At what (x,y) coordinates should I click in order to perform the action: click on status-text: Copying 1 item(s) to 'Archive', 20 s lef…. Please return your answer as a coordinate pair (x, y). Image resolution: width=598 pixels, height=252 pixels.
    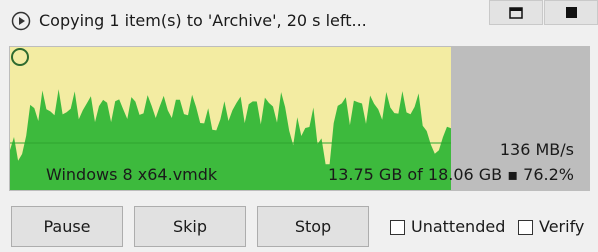
    Looking at the image, I should click on (203, 20).